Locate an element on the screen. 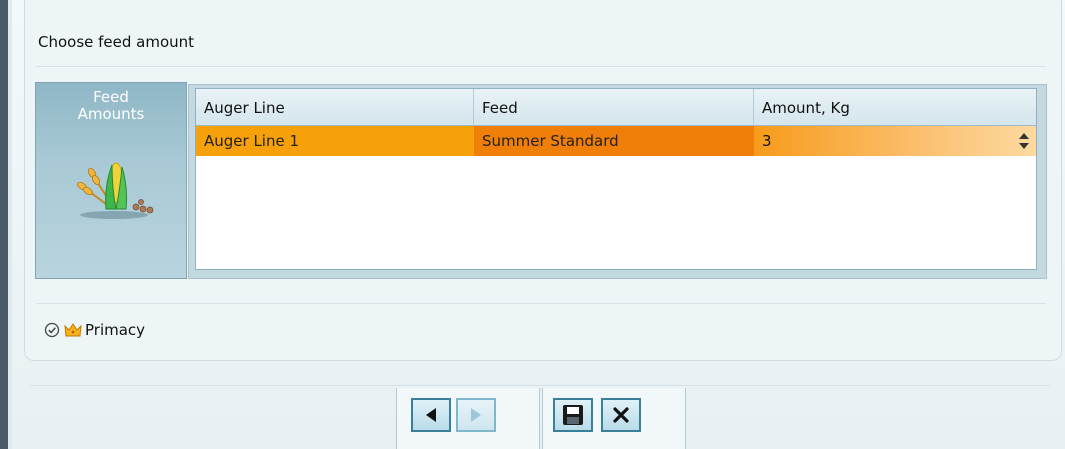  column-header-feed: Feed is located at coordinates (614, 107).